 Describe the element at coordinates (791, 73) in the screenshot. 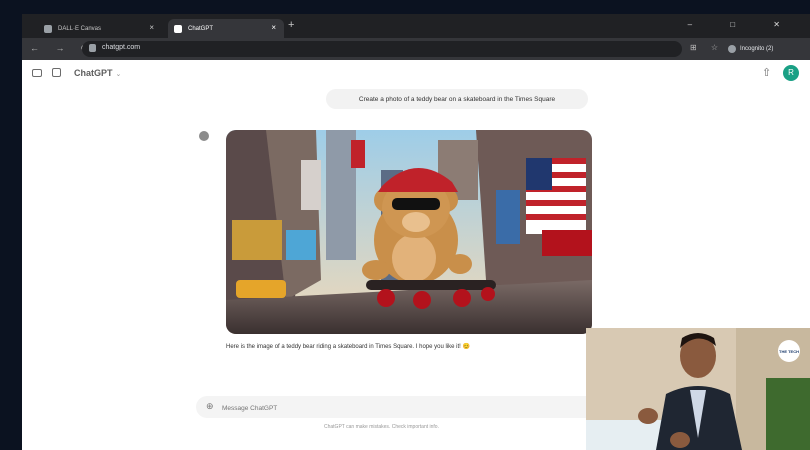

I see `avatar: R` at that location.